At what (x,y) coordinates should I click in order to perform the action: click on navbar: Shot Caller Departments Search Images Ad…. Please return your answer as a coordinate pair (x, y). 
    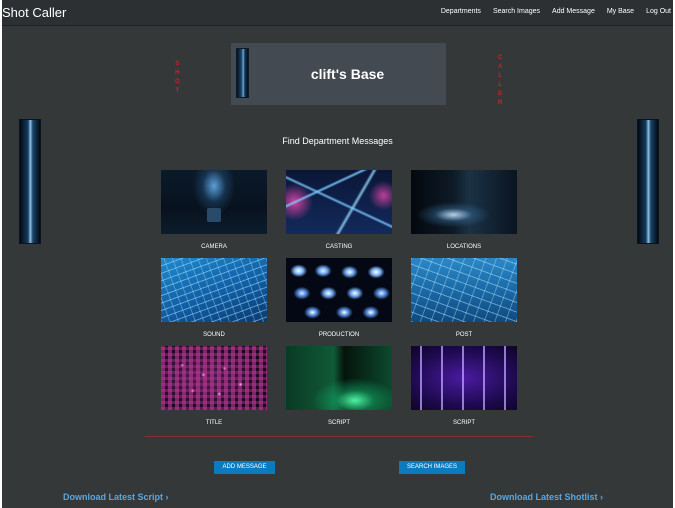
    Looking at the image, I should click on (337, 13).